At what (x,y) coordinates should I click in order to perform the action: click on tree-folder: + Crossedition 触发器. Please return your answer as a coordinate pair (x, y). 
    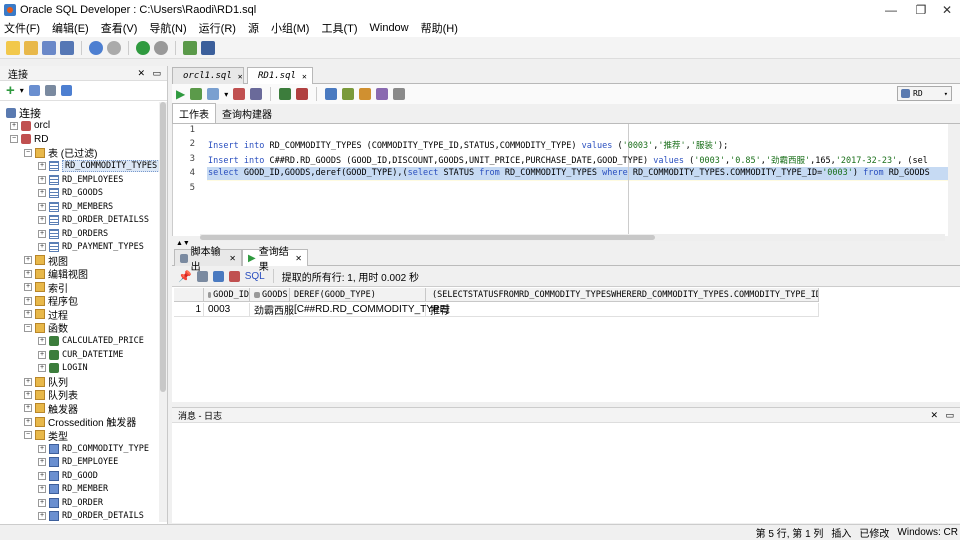
    Looking at the image, I should click on (80, 422).